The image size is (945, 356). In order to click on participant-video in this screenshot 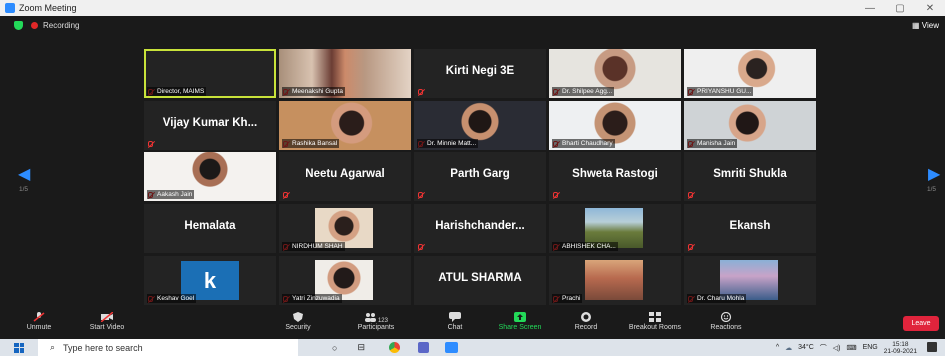, I will do `click(614, 280)`.